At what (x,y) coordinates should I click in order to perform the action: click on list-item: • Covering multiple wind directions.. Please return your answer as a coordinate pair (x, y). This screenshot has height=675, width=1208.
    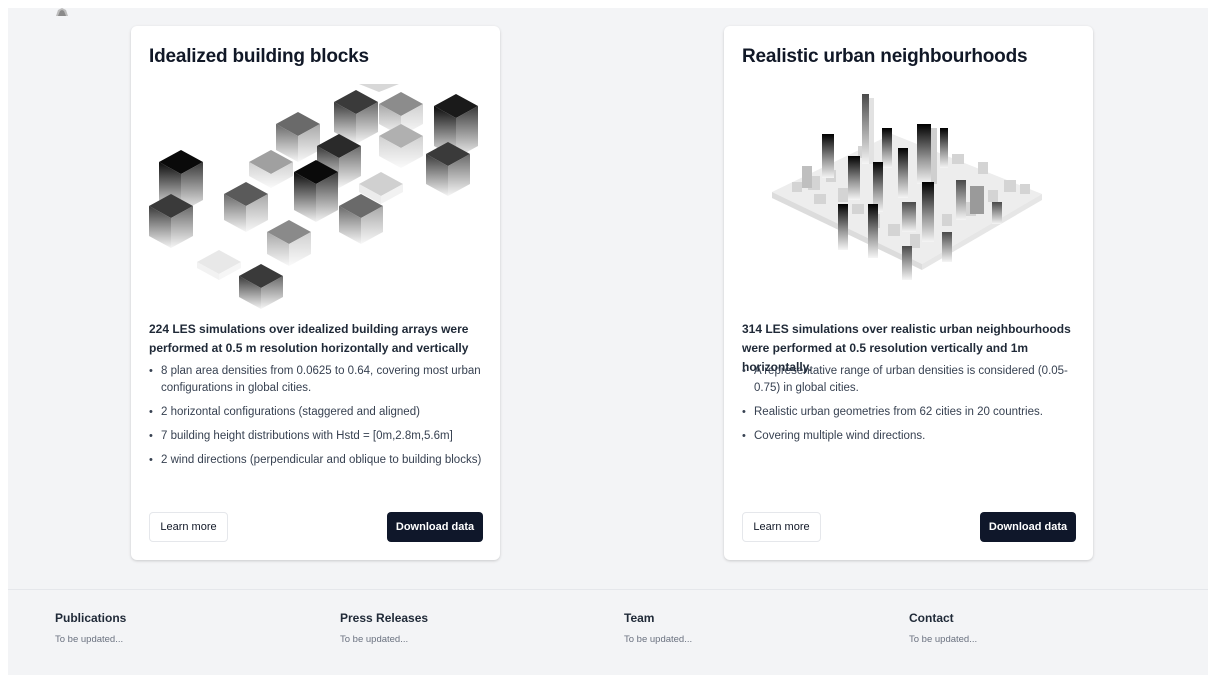
    Looking at the image, I should click on (910, 436).